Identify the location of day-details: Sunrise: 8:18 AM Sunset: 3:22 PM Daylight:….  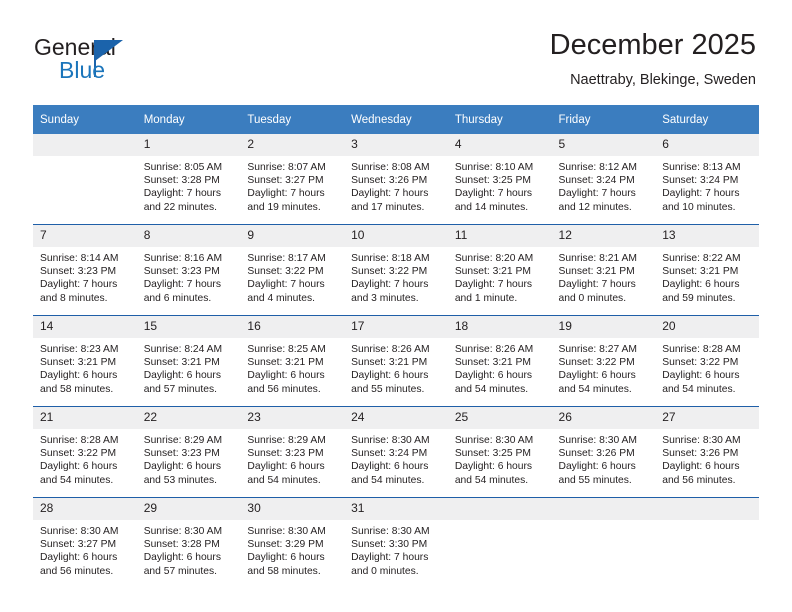
(396, 276).